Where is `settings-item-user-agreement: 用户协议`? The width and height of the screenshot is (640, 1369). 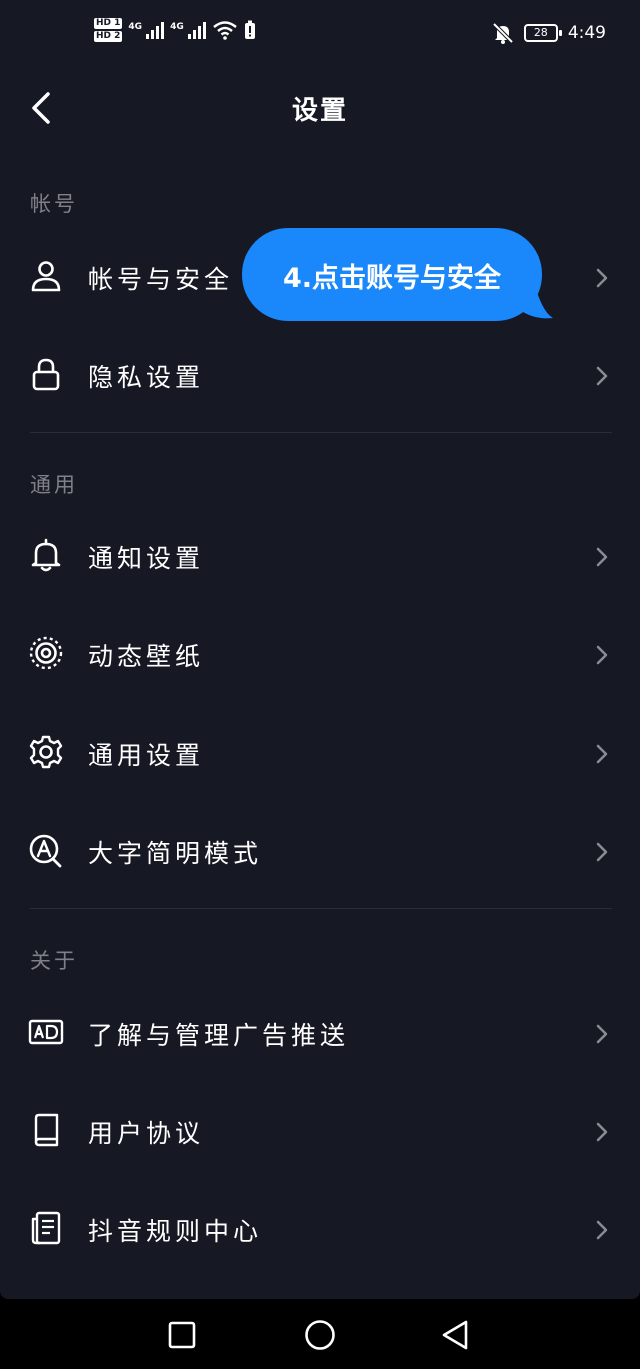 settings-item-user-agreement: 用户协议 is located at coordinates (320, 1132).